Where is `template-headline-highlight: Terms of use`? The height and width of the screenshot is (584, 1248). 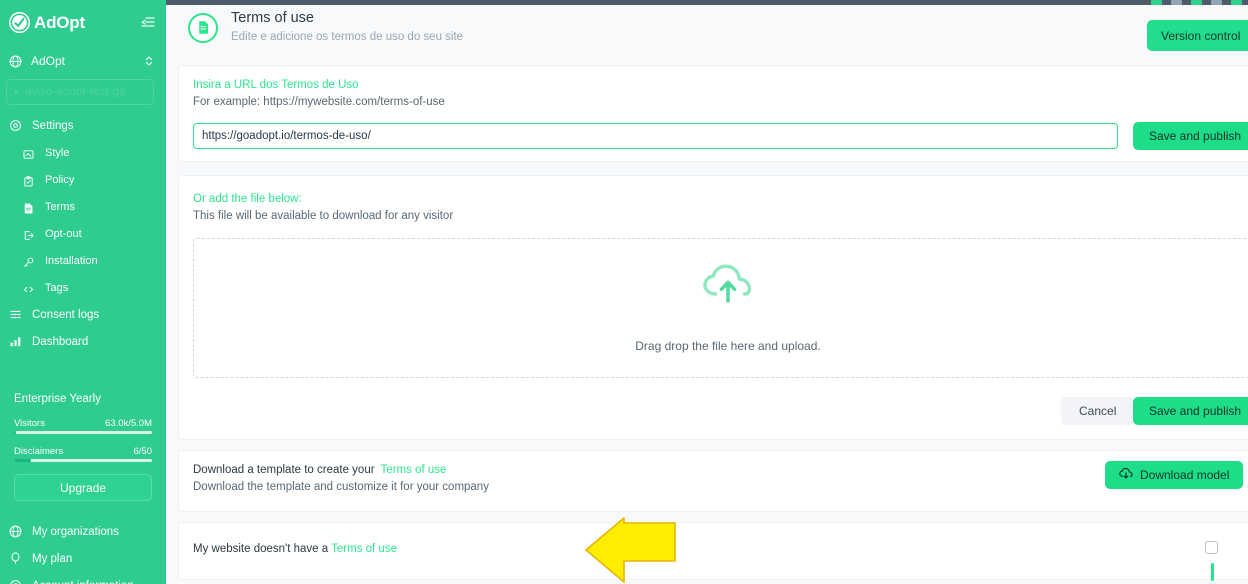
template-headline-highlight: Terms of use is located at coordinates (413, 470).